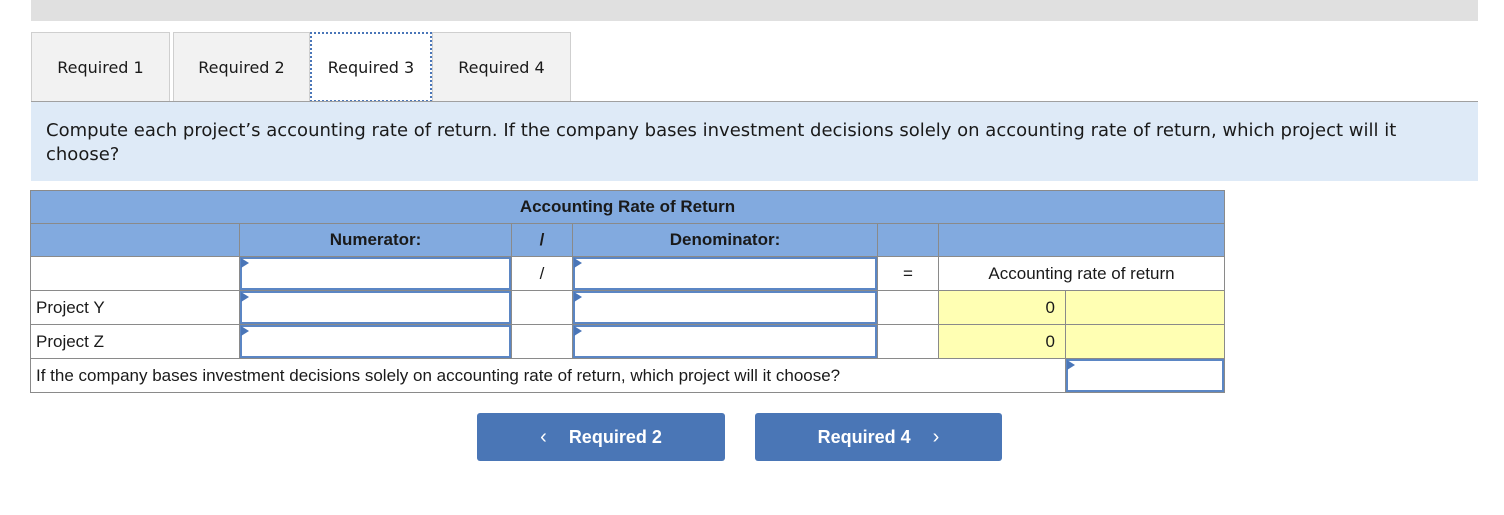 The height and width of the screenshot is (515, 1504). I want to click on table-row: Project Y 0, so click(627, 307).